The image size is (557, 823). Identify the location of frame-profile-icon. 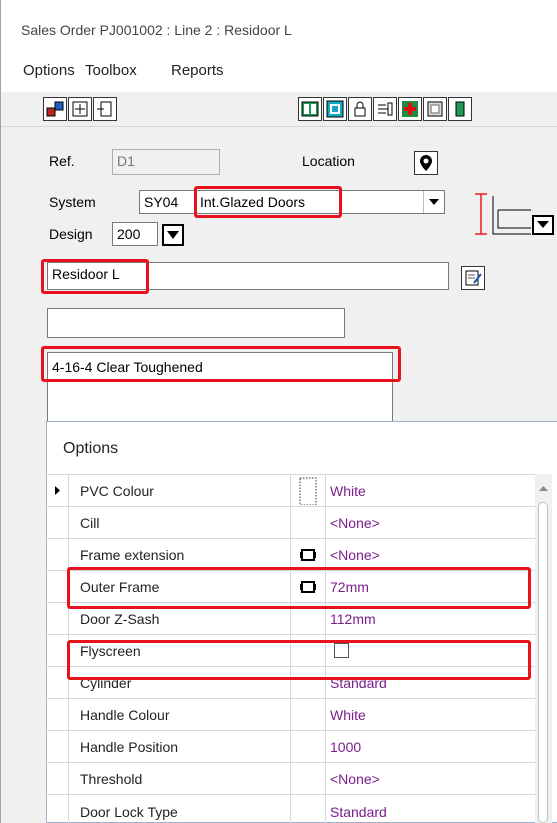
(514, 214).